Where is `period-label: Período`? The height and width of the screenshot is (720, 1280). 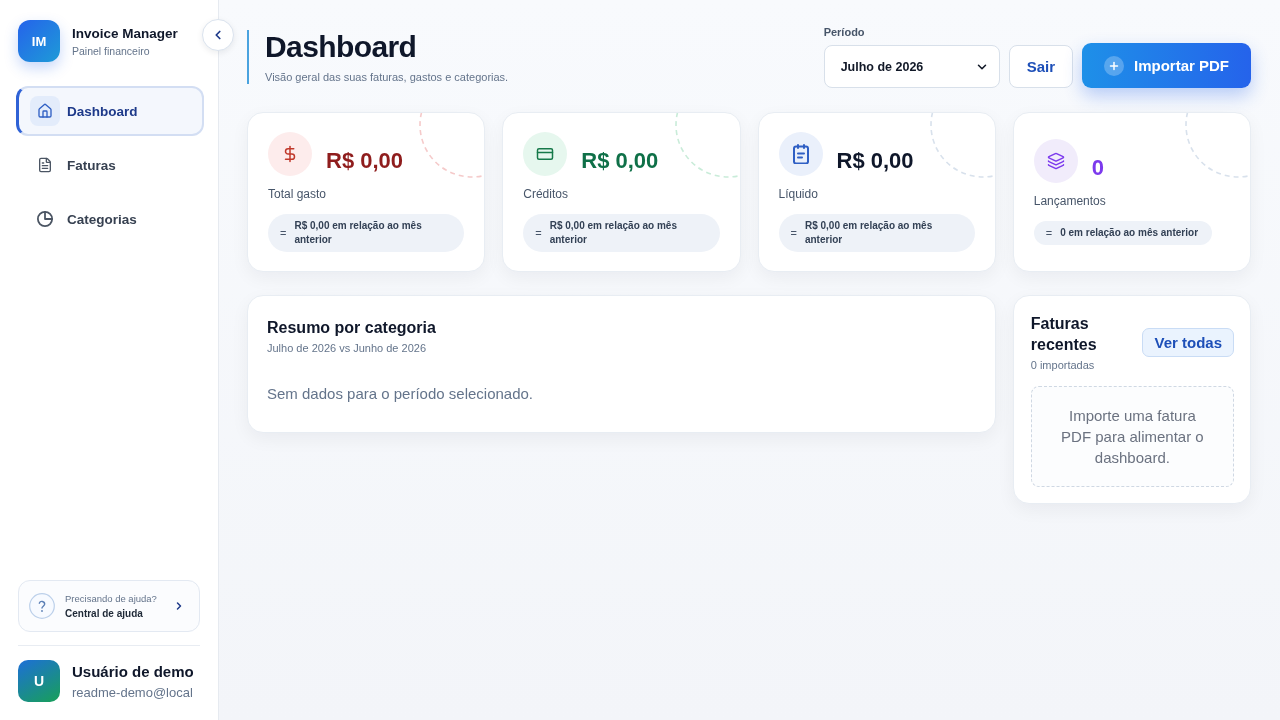 period-label: Período is located at coordinates (844, 32).